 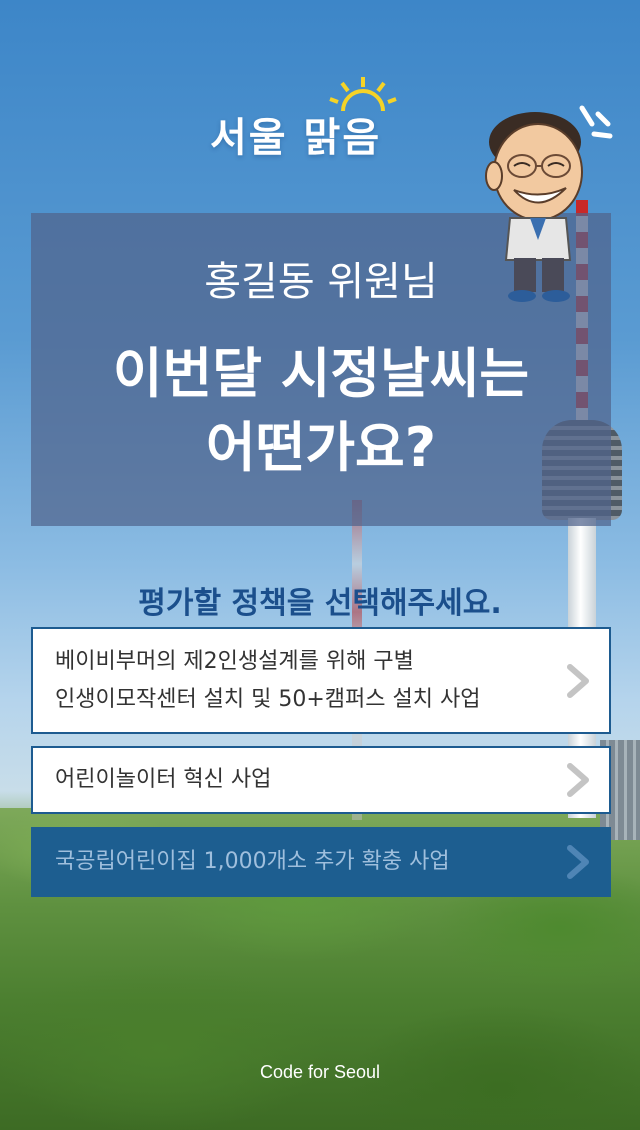 I want to click on policy-item-playground: 어린이놀이터 혁신 사업, so click(x=321, y=780).